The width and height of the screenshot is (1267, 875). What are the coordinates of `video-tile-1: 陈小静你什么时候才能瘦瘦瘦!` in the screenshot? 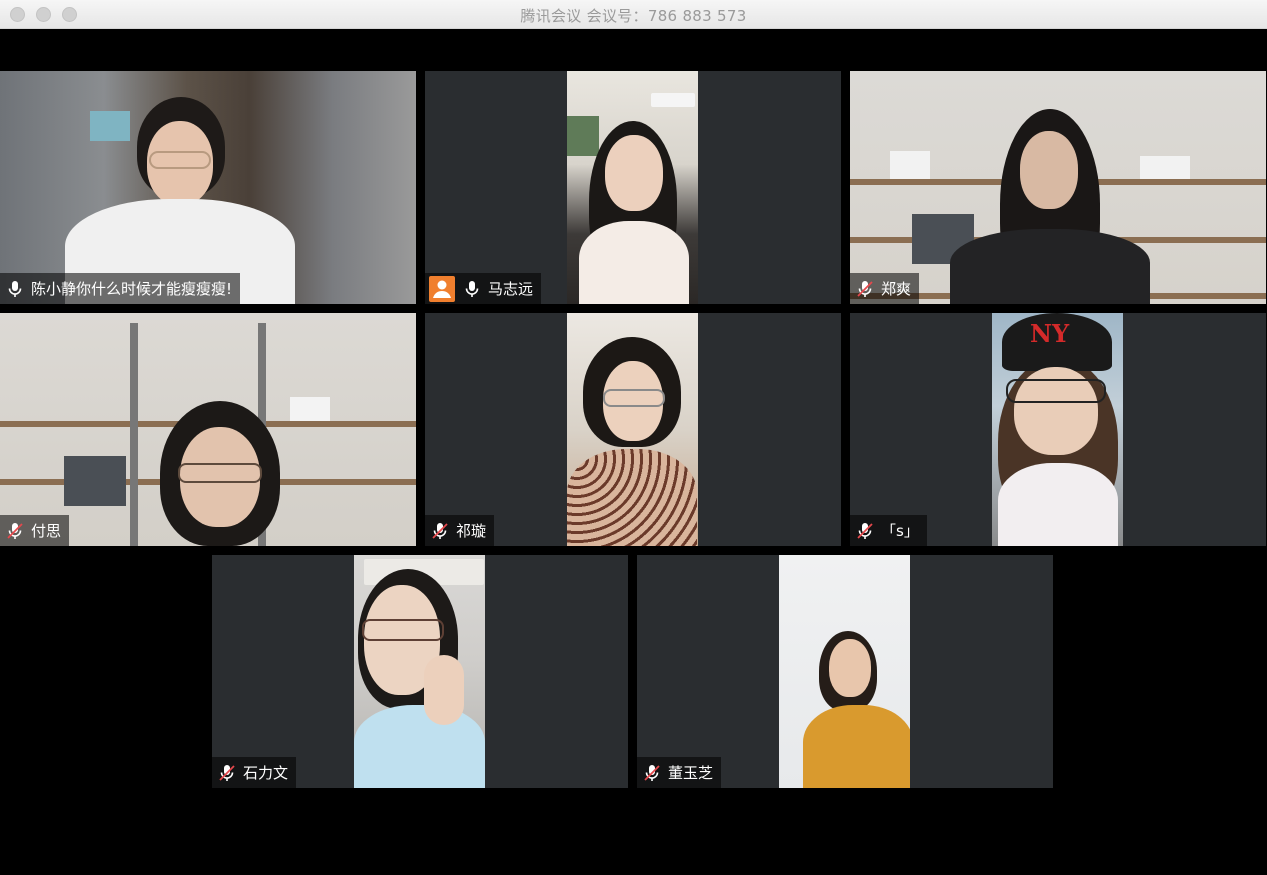 It's located at (208, 187).